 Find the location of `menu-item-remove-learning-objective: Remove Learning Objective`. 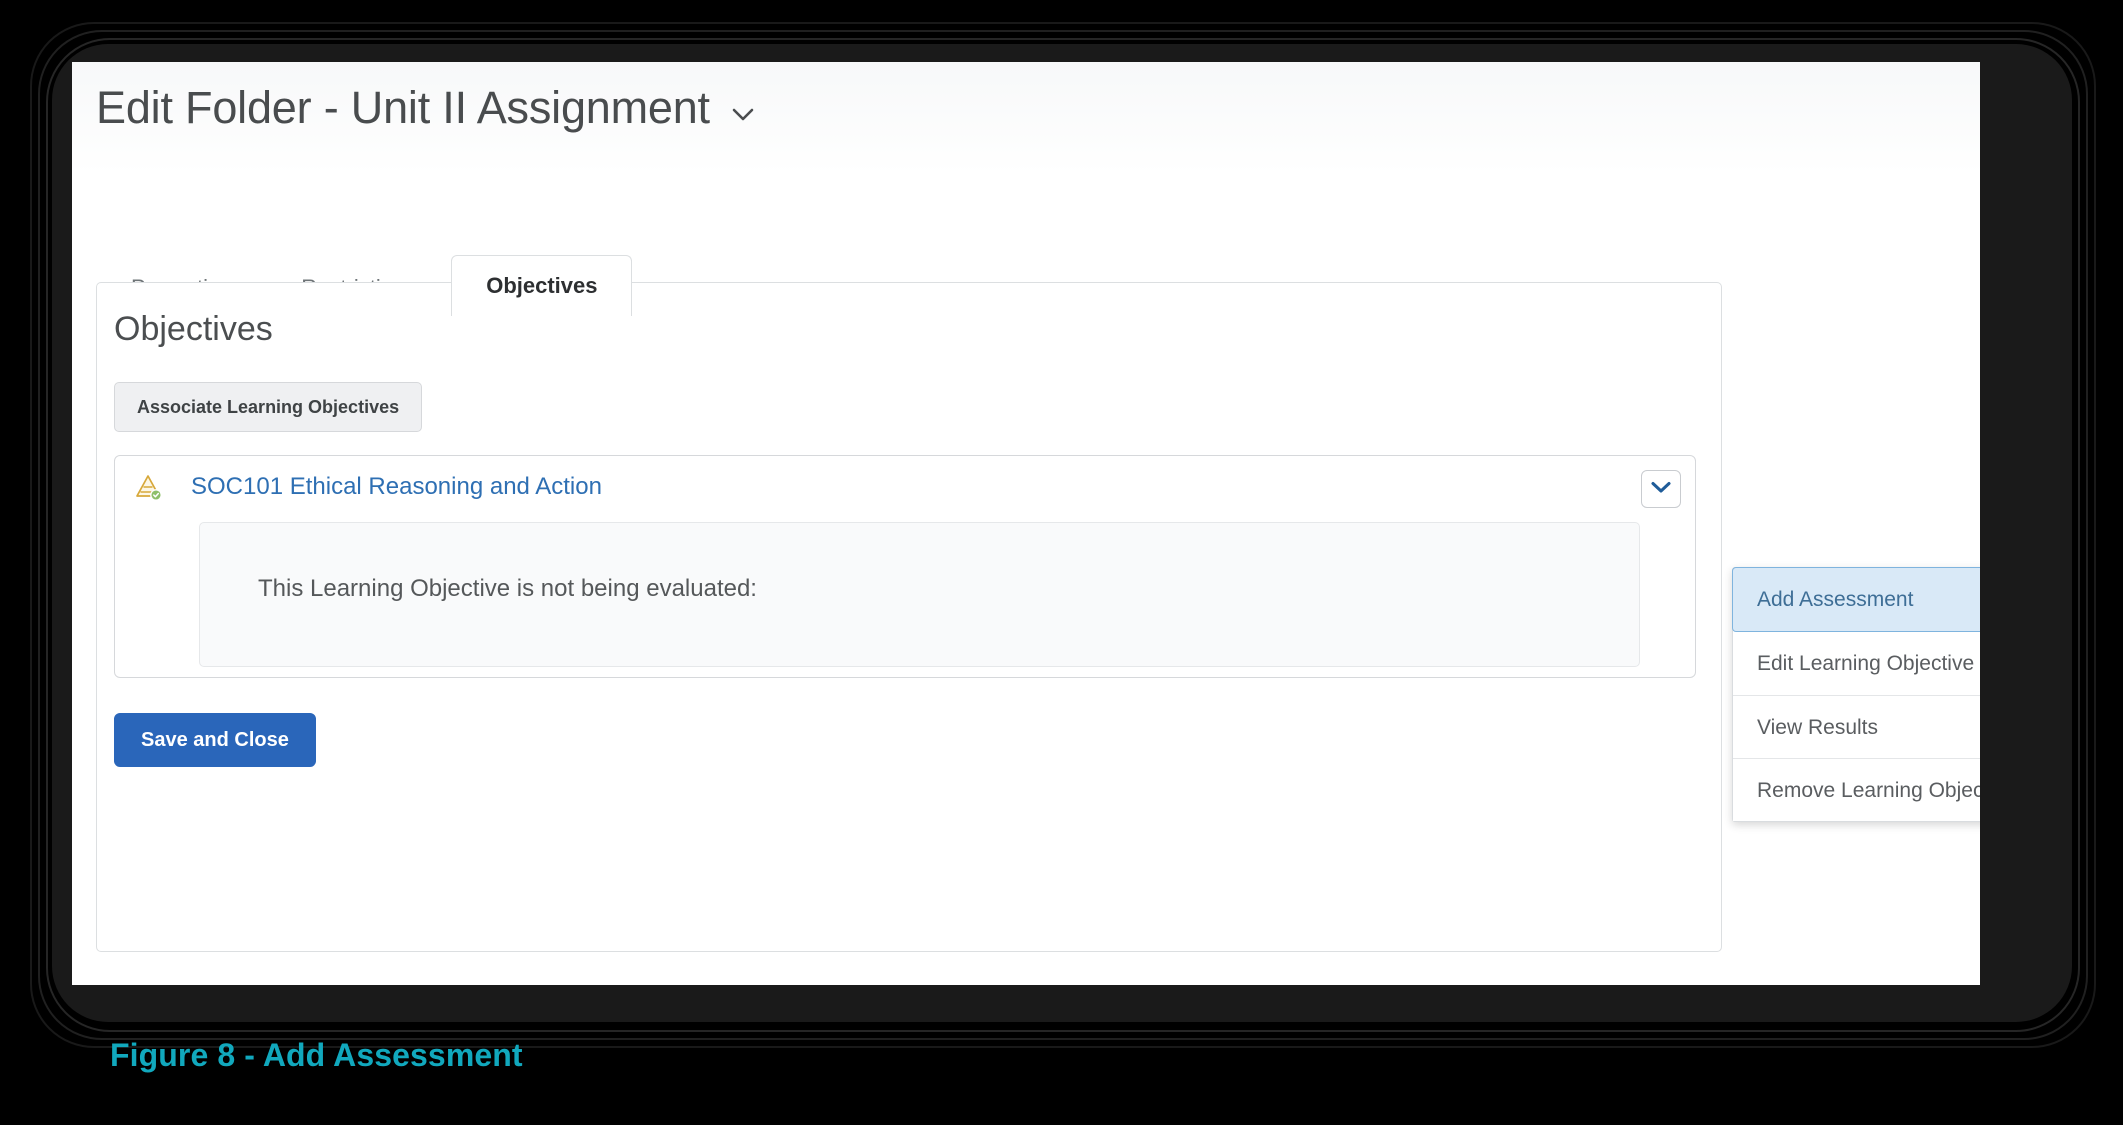

menu-item-remove-learning-objective: Remove Learning Objective is located at coordinates (1856, 789).